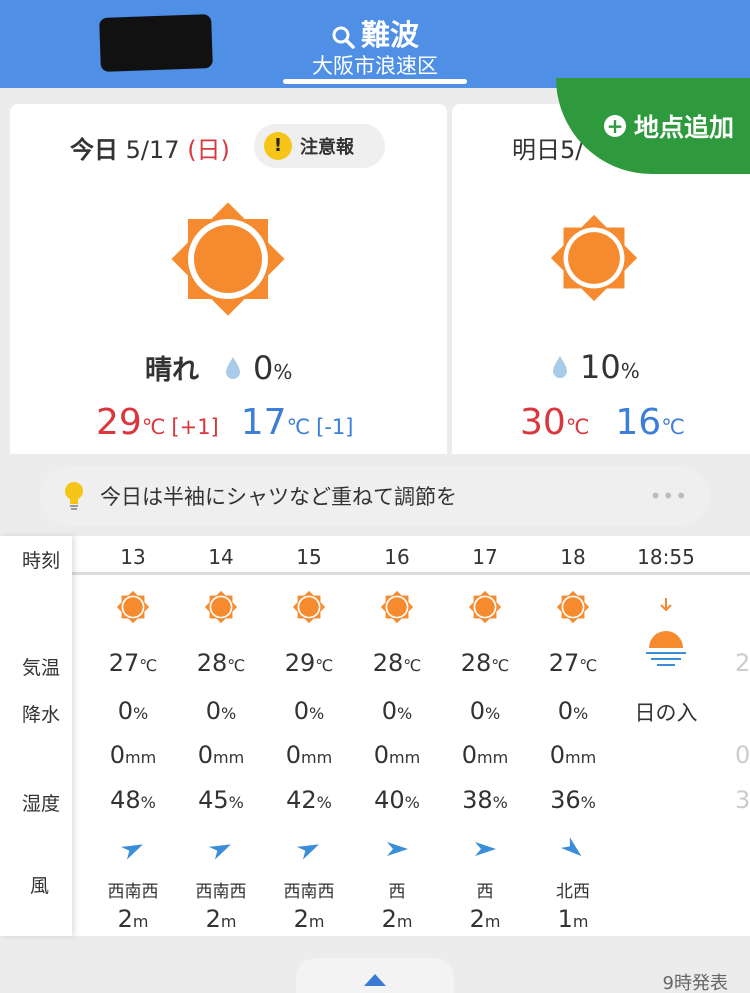 The height and width of the screenshot is (993, 750). I want to click on today-low: 17, so click(263, 422).